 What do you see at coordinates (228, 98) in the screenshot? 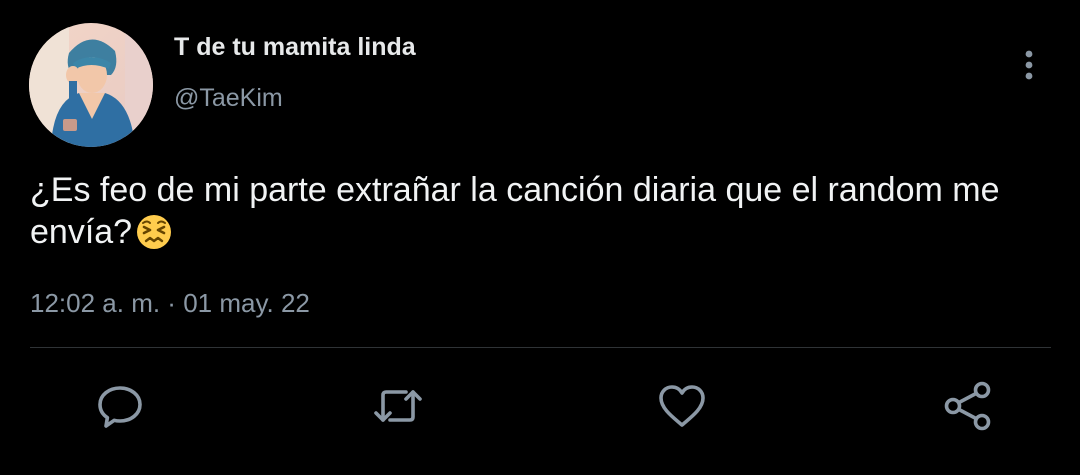
I see `user-handle: @TaeKim` at bounding box center [228, 98].